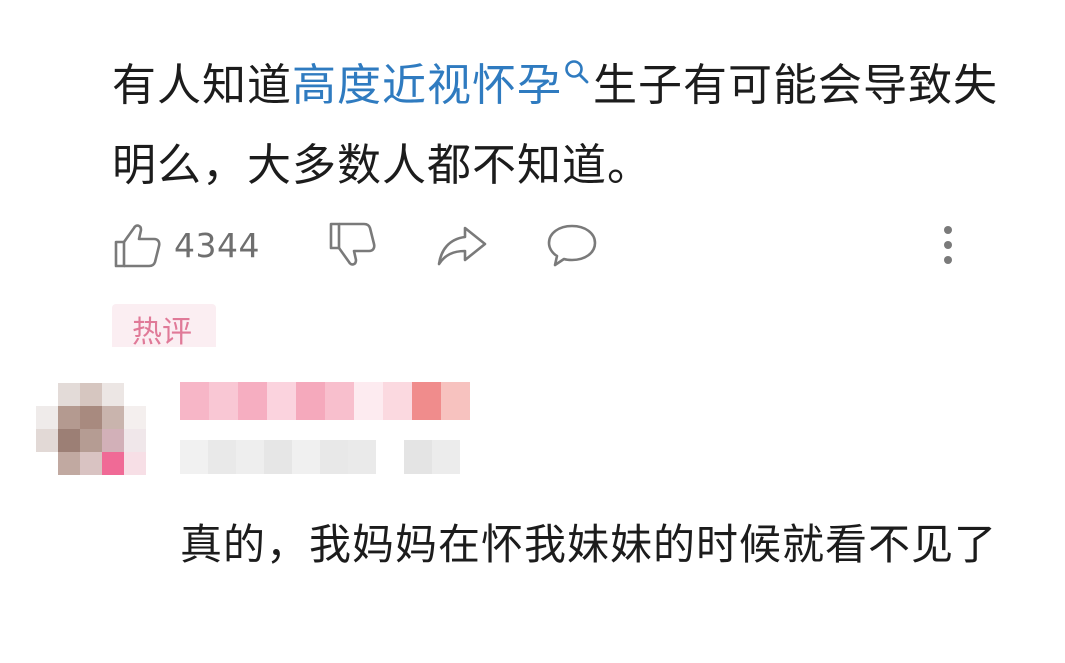  I want to click on section-divider, so click(532, 355).